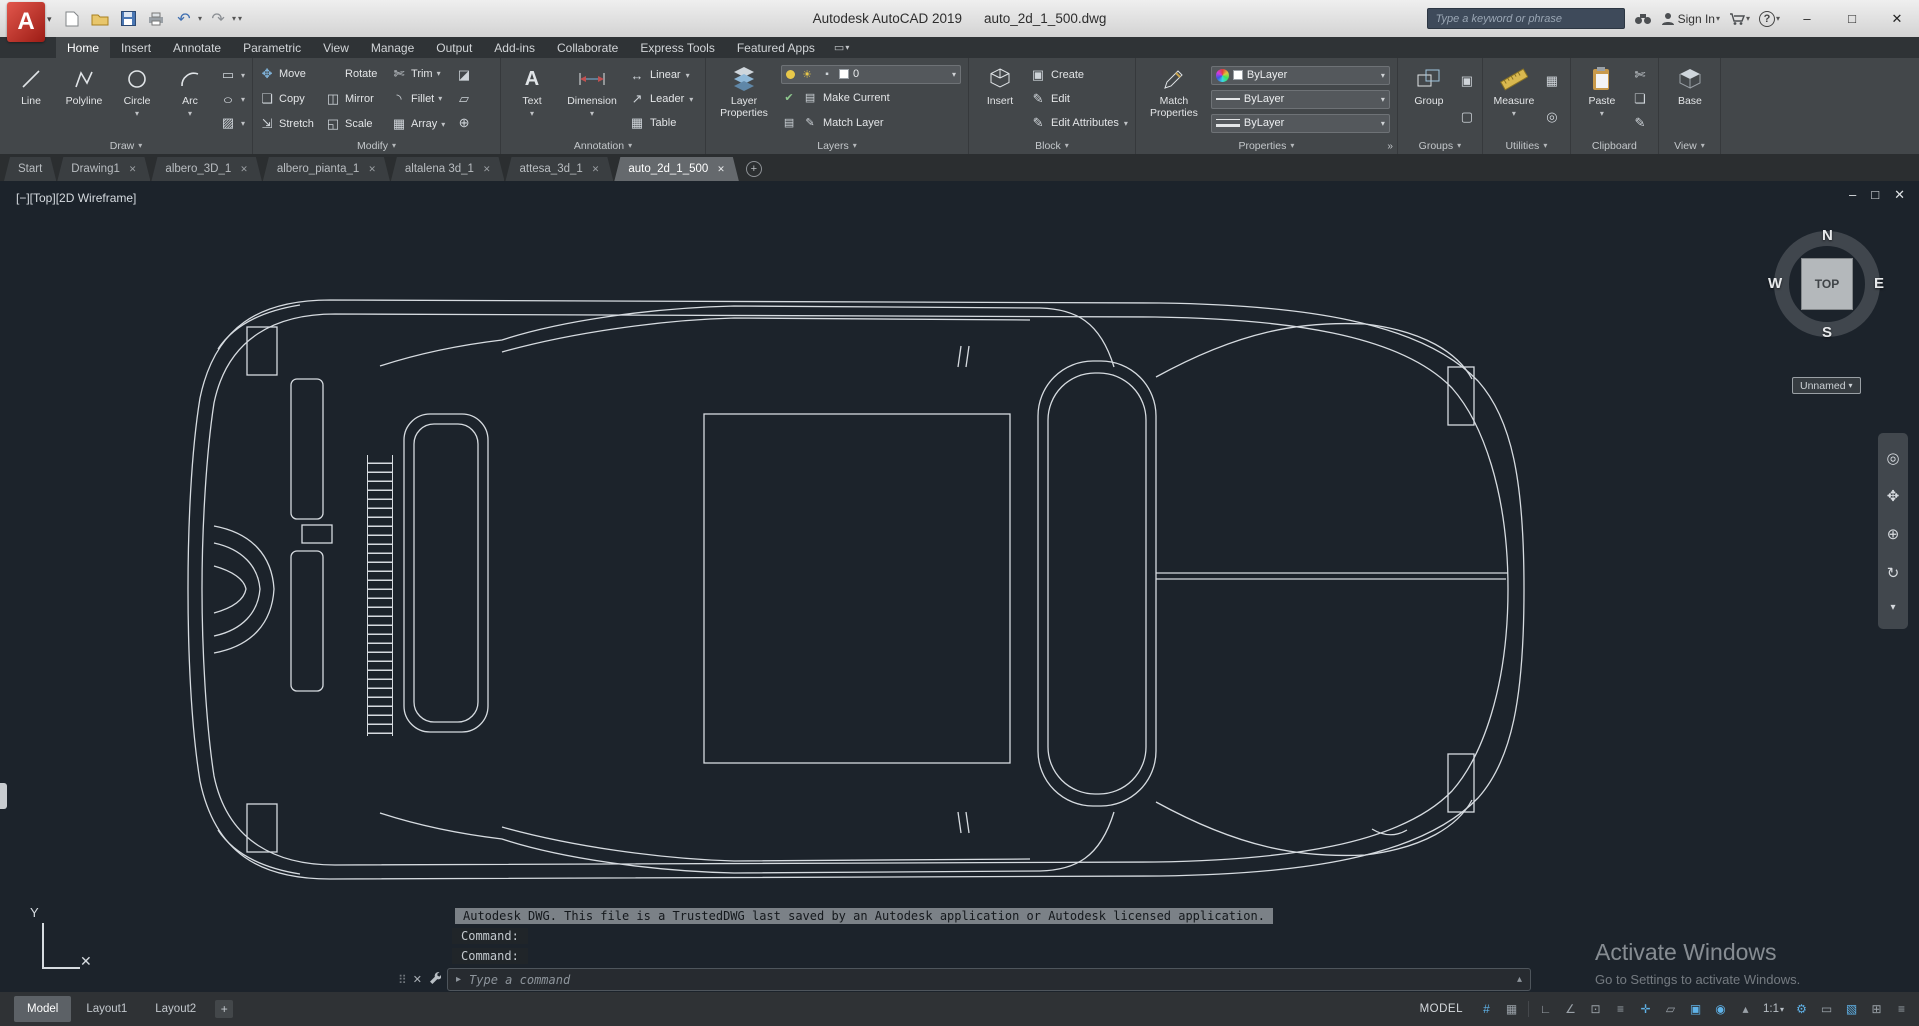  Describe the element at coordinates (1052, 145) in the screenshot. I see `panel-block-label: Block ▾` at that location.